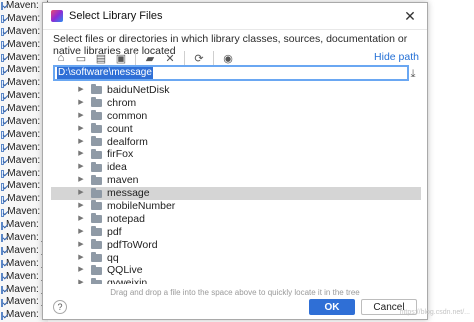 The image size is (474, 322). Describe the element at coordinates (24, 225) in the screenshot. I see `background-list-item: Maven: io` at that location.